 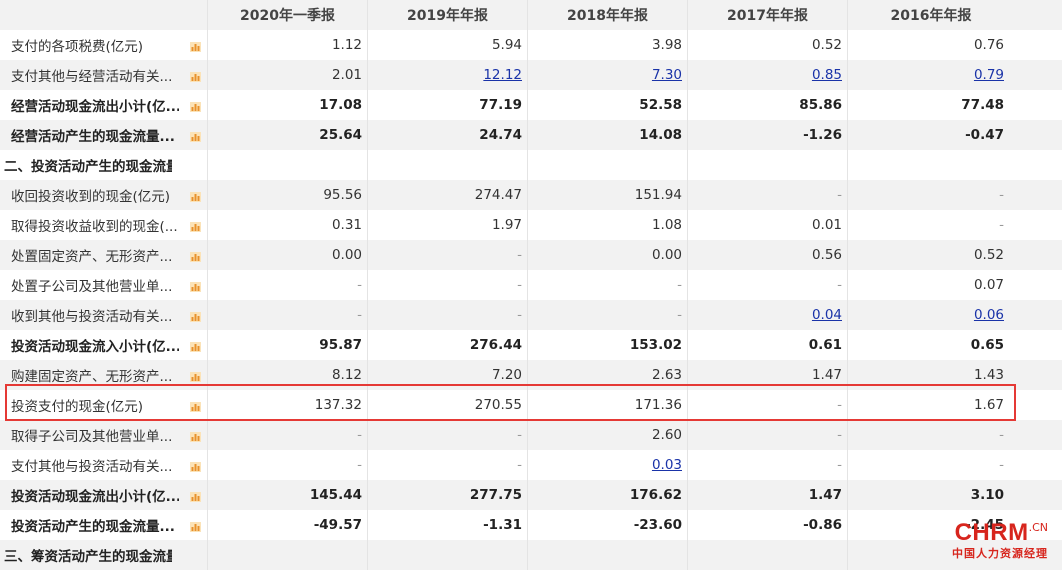 I want to click on value-cell: 145.44, so click(x=288, y=495).